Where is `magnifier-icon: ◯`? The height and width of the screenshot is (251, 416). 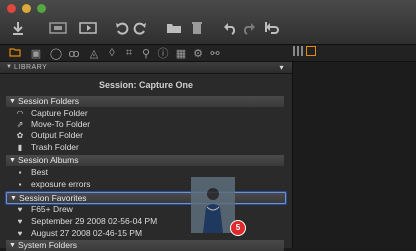 magnifier-icon: ◯ is located at coordinates (56, 53).